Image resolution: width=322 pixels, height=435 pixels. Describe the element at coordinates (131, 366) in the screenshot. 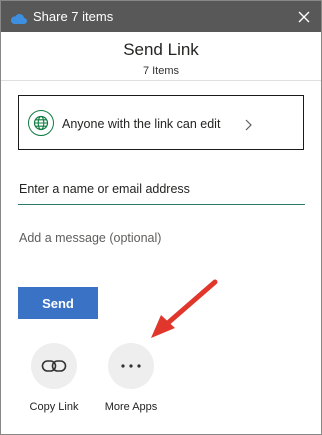

I see `ellipsis-icon` at that location.